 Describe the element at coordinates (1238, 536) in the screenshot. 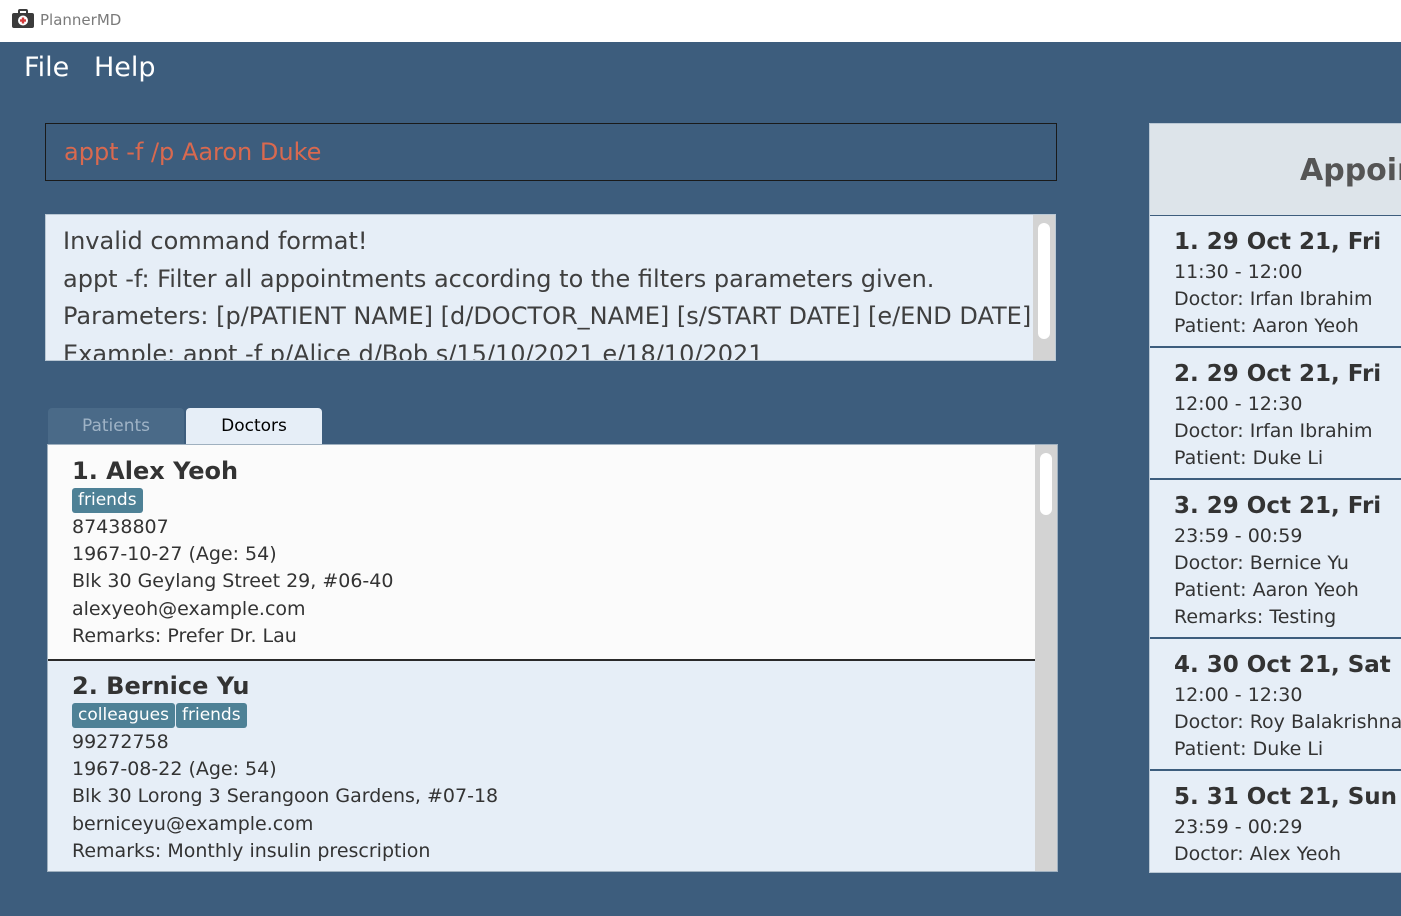

I see `appointment-time: 23:59 - 00:59` at that location.